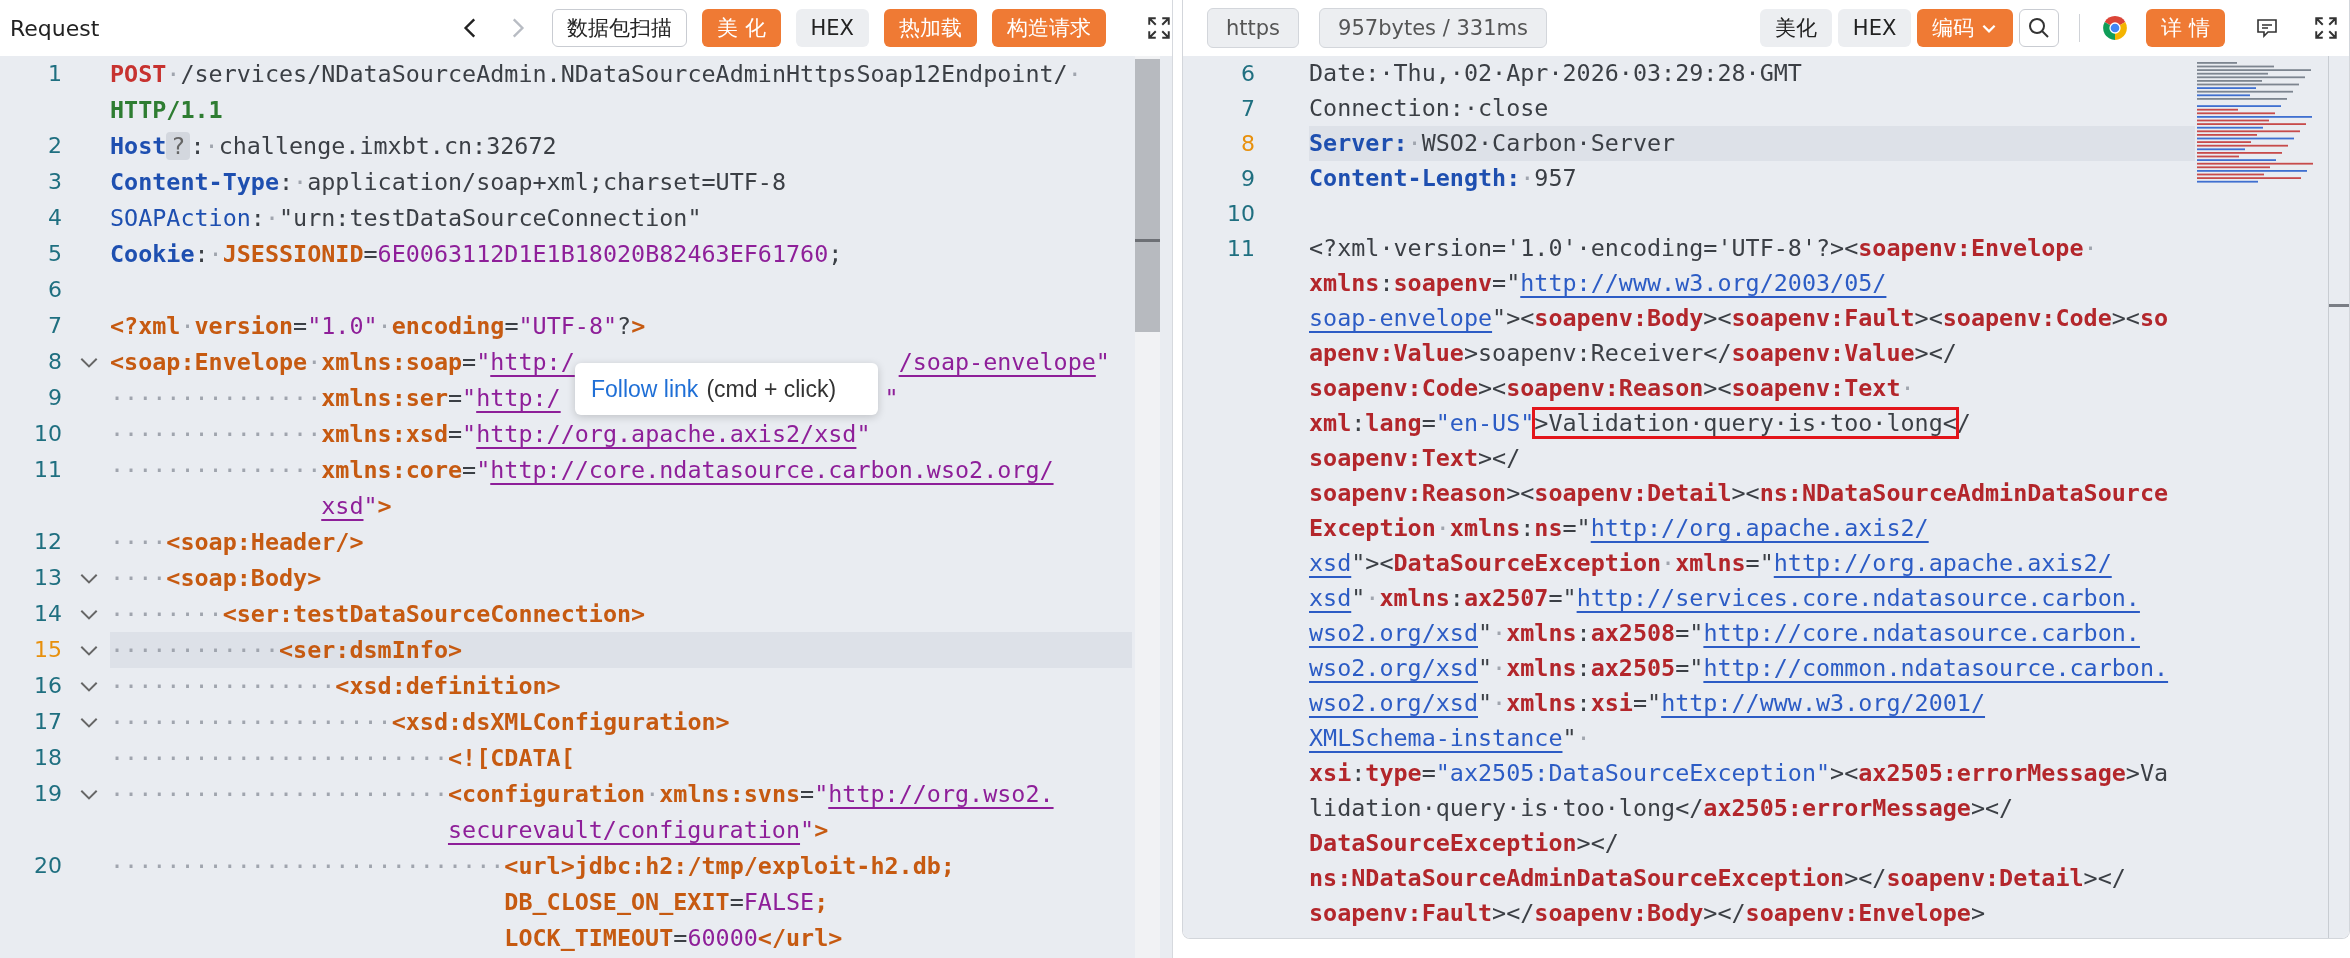 This screenshot has height=958, width=2350. Describe the element at coordinates (1823, 703) in the screenshot. I see `code-link: http://www.w3.org/2001/` at that location.